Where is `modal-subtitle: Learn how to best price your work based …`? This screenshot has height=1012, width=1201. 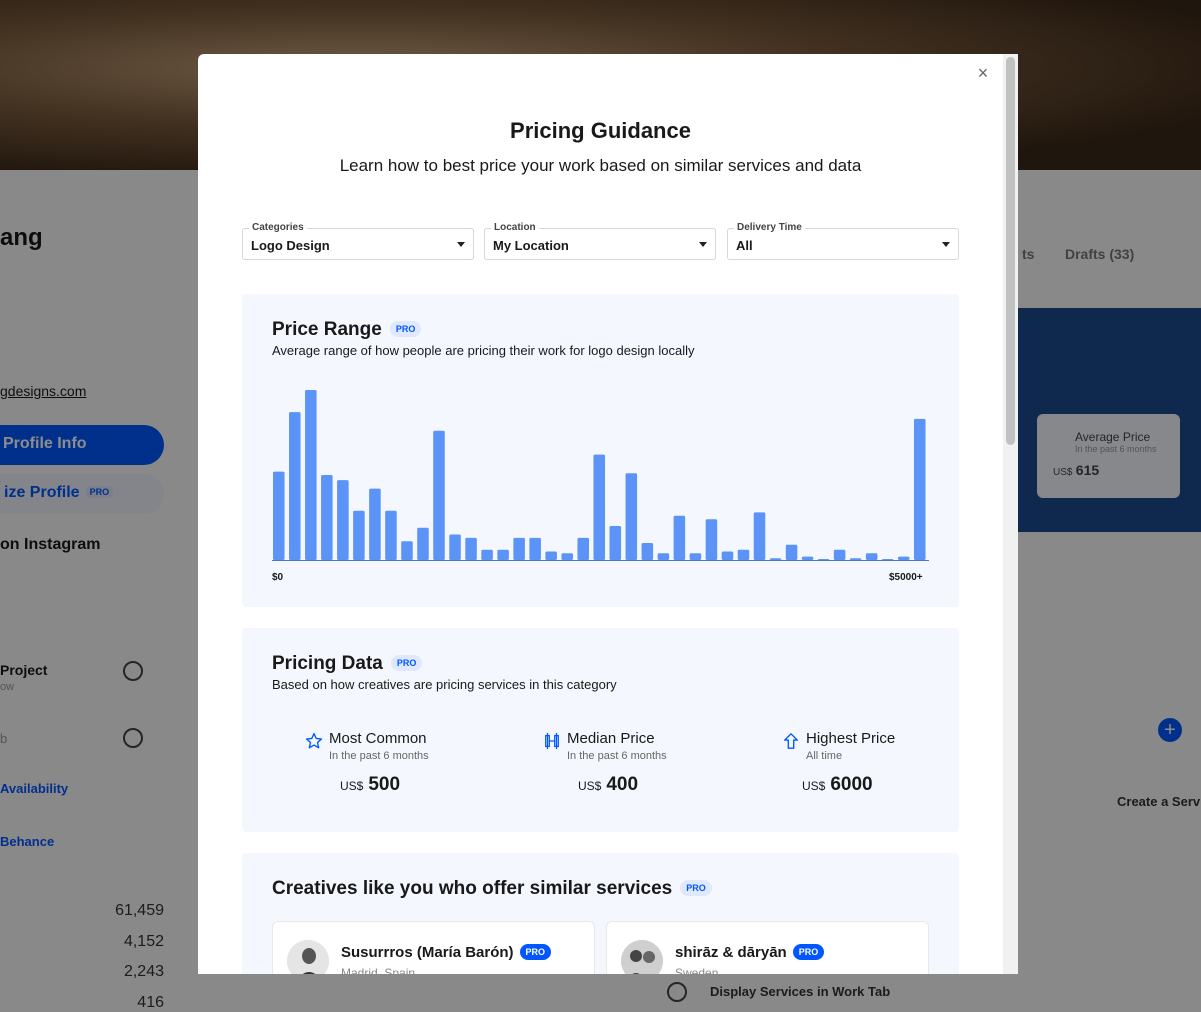 modal-subtitle: Learn how to best price your work based … is located at coordinates (600, 165).